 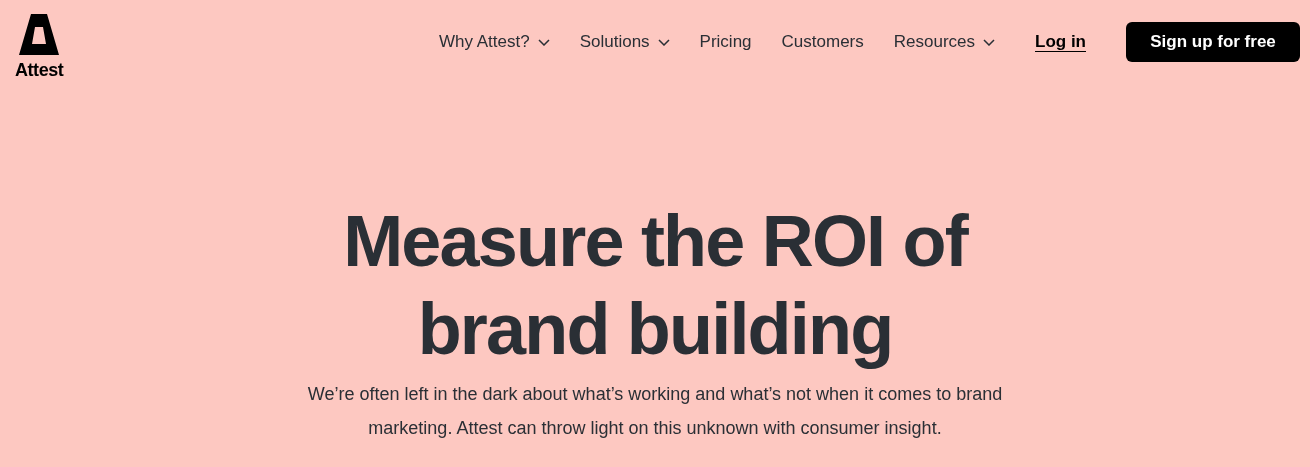 What do you see at coordinates (655, 411) in the screenshot?
I see `hero-subtitle: We’re often left in the dark about what’s working and what’s not when it comes to brand marketing. Attest can throw light on this unknown with consumer insight.` at bounding box center [655, 411].